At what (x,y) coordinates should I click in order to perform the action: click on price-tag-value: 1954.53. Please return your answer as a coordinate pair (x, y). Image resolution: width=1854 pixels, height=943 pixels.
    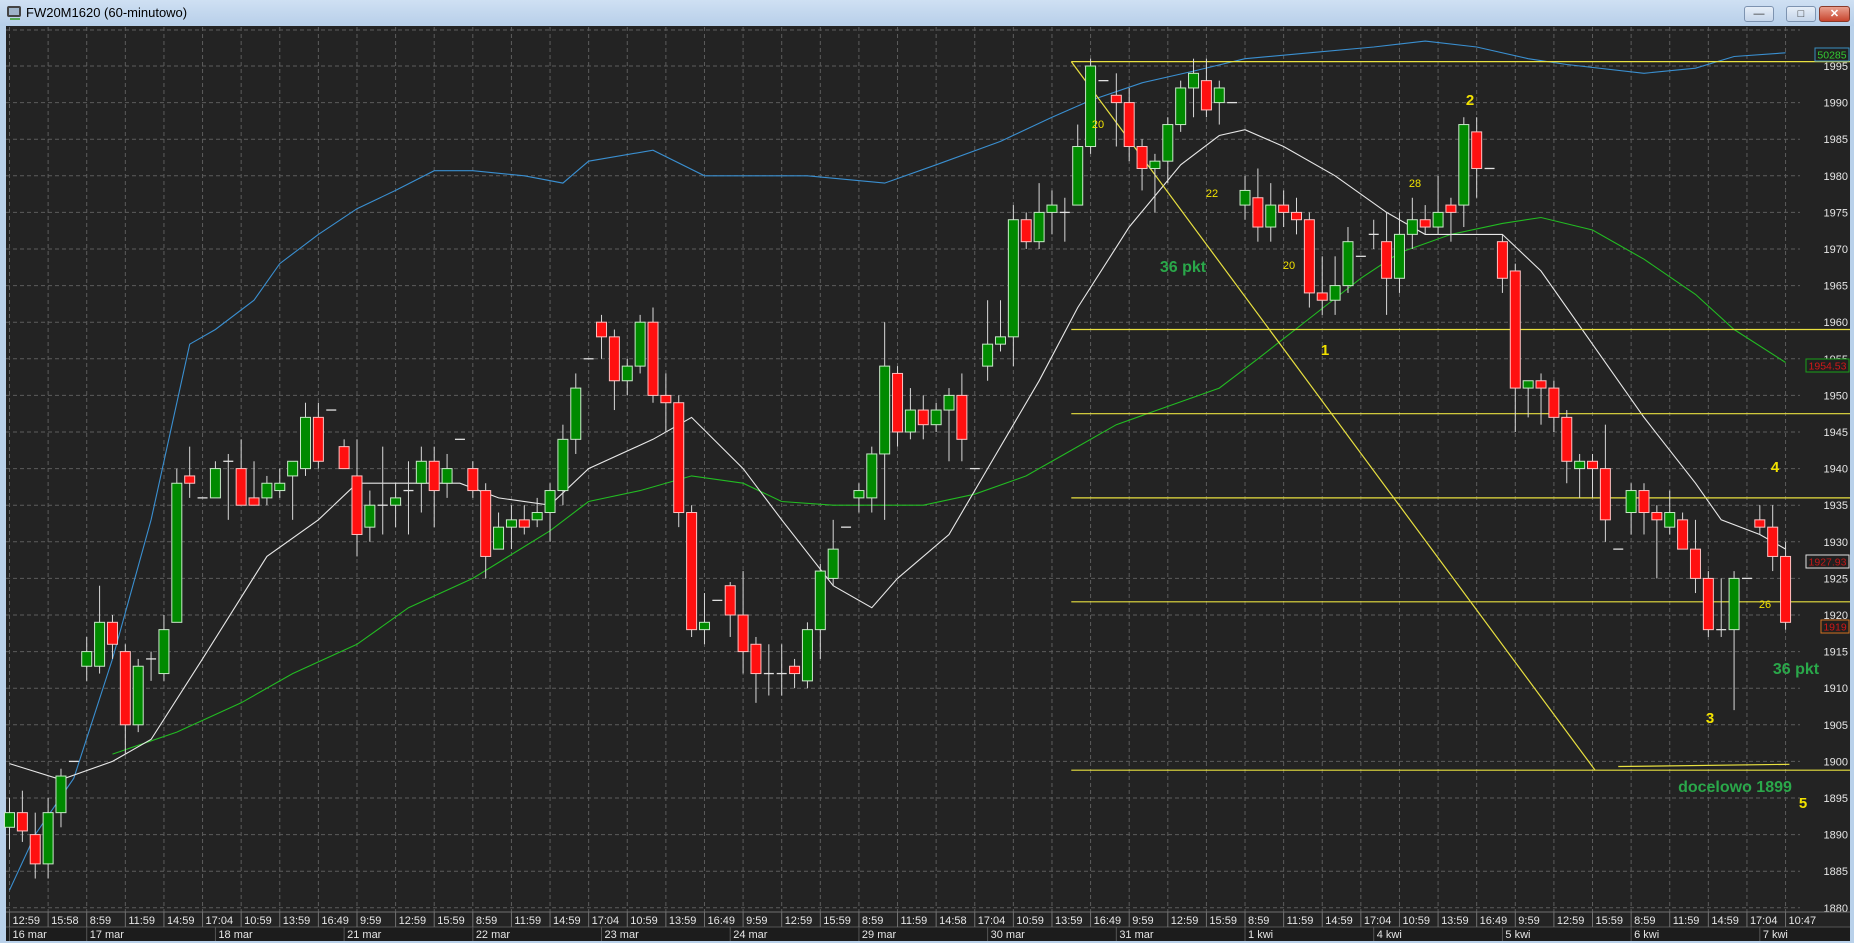
    Looking at the image, I should click on (1828, 367).